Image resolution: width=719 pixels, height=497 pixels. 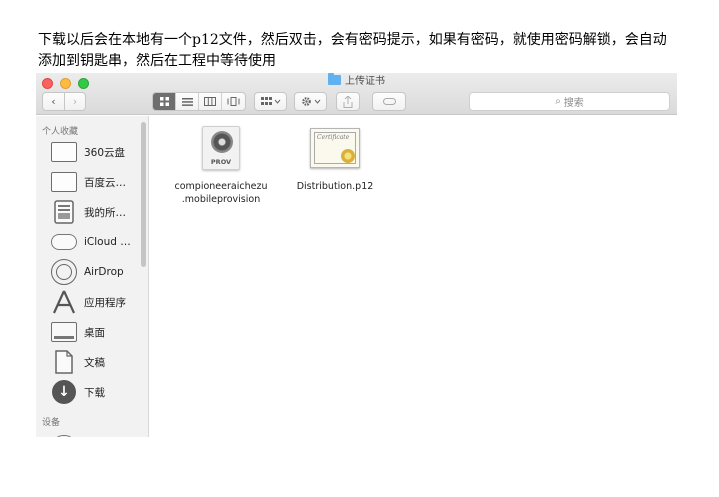 I want to click on list-icon, so click(x=187, y=101).